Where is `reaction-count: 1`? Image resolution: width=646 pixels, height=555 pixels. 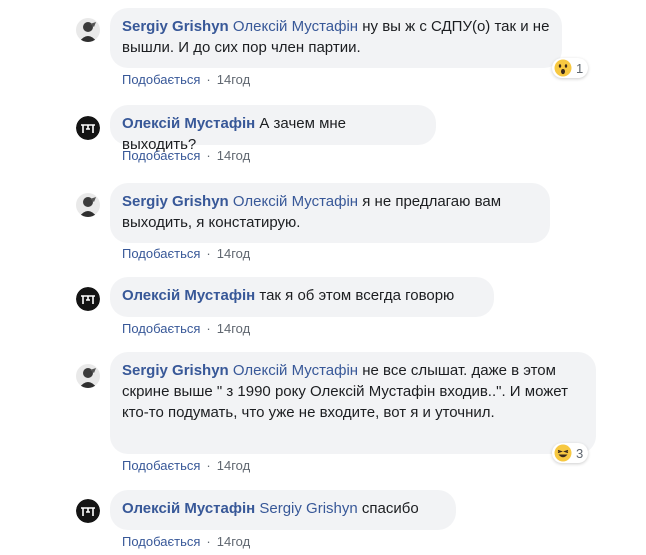 reaction-count: 1 is located at coordinates (580, 68).